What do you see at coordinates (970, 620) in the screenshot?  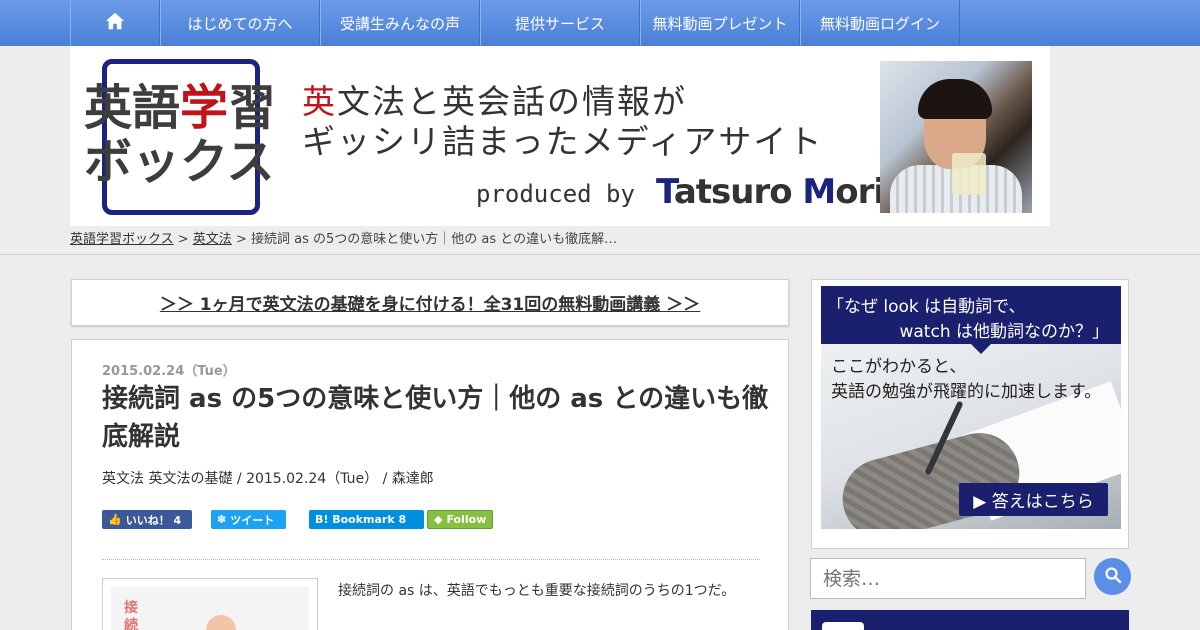 I see `sidebar-widget` at bounding box center [970, 620].